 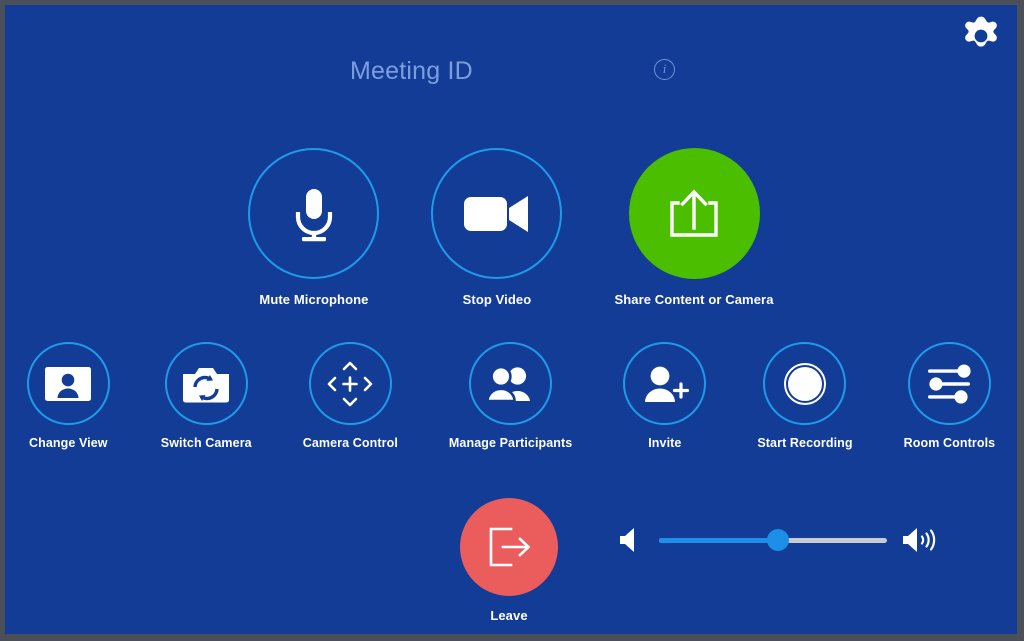 I want to click on room-controls-circle, so click(x=949, y=383).